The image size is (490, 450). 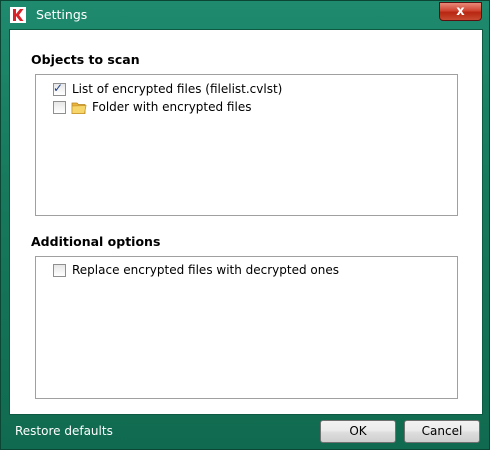 I want to click on button-bar: Restore defaults OK Cancel, so click(x=245, y=432).